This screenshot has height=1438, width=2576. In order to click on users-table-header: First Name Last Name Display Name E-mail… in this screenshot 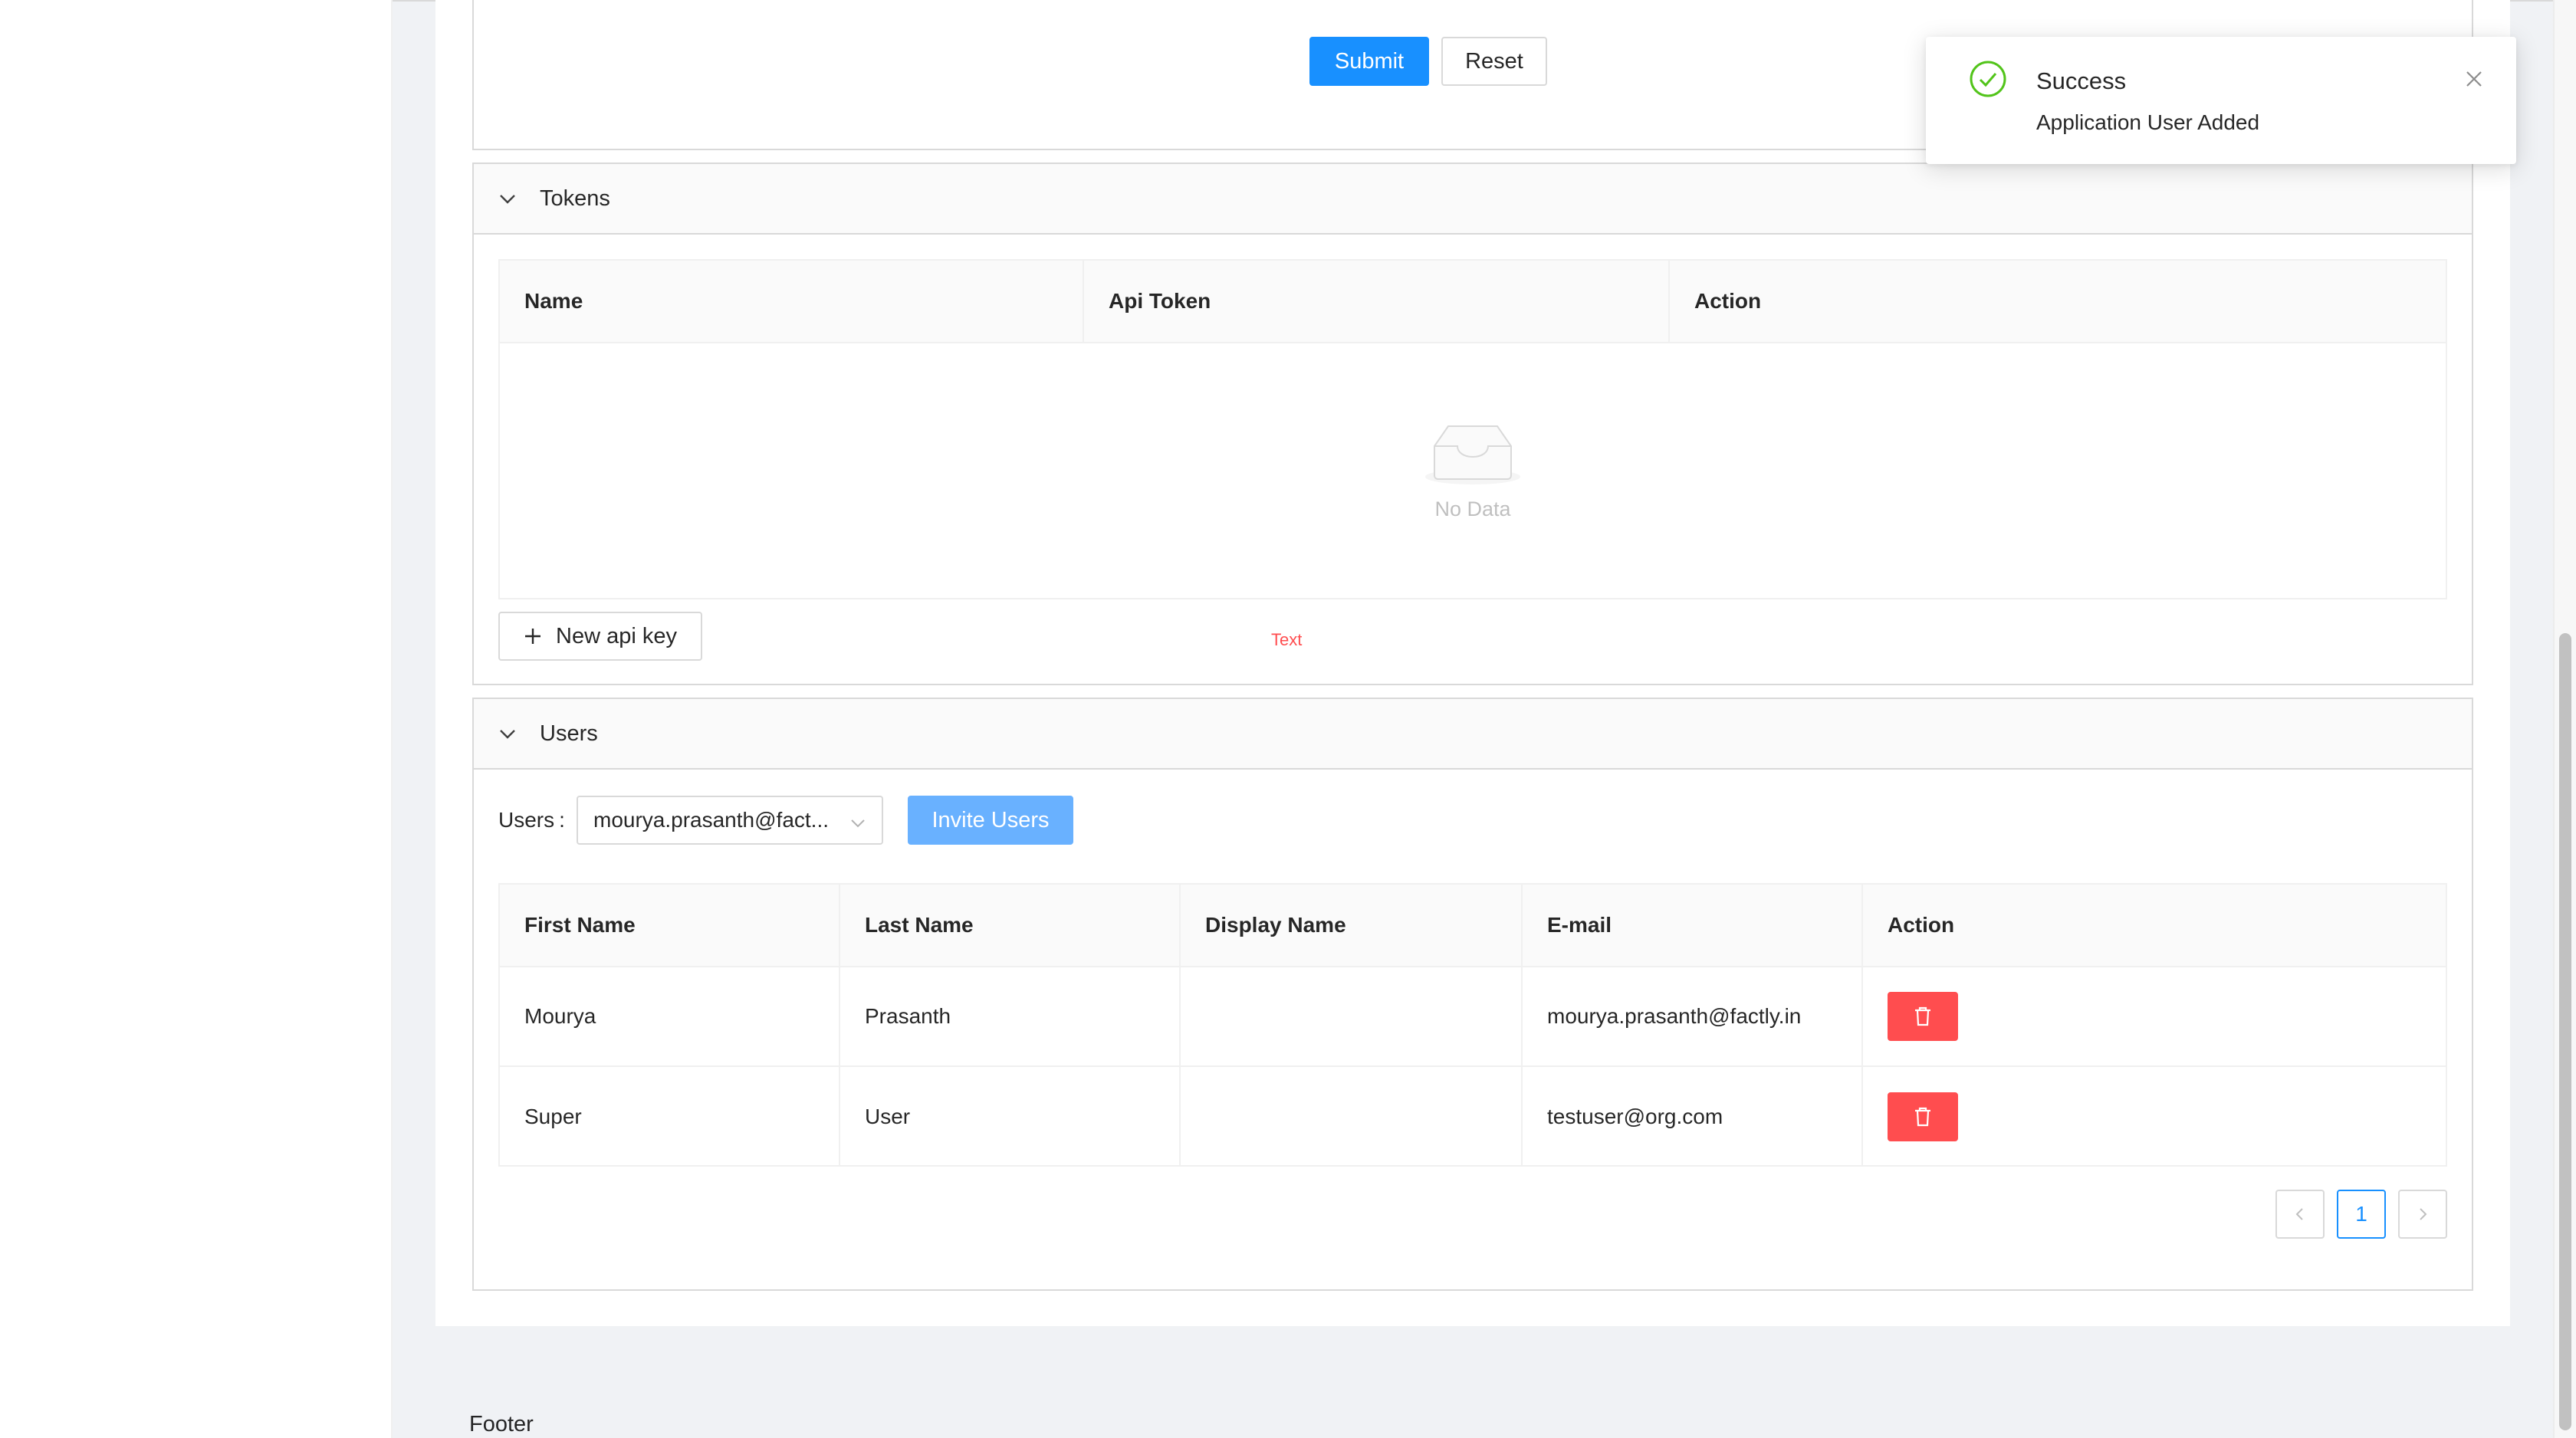, I will do `click(1473, 926)`.